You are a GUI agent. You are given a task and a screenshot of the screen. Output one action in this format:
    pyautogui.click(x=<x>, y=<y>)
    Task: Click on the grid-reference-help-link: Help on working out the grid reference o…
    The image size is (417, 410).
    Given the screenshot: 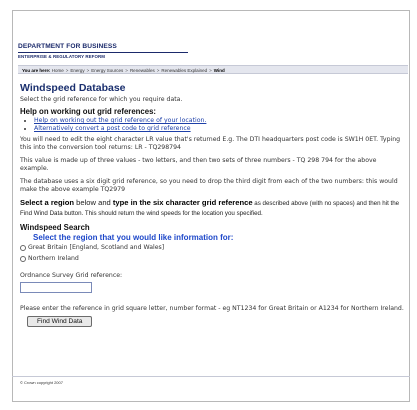 What is the action you would take?
    pyautogui.click(x=120, y=120)
    